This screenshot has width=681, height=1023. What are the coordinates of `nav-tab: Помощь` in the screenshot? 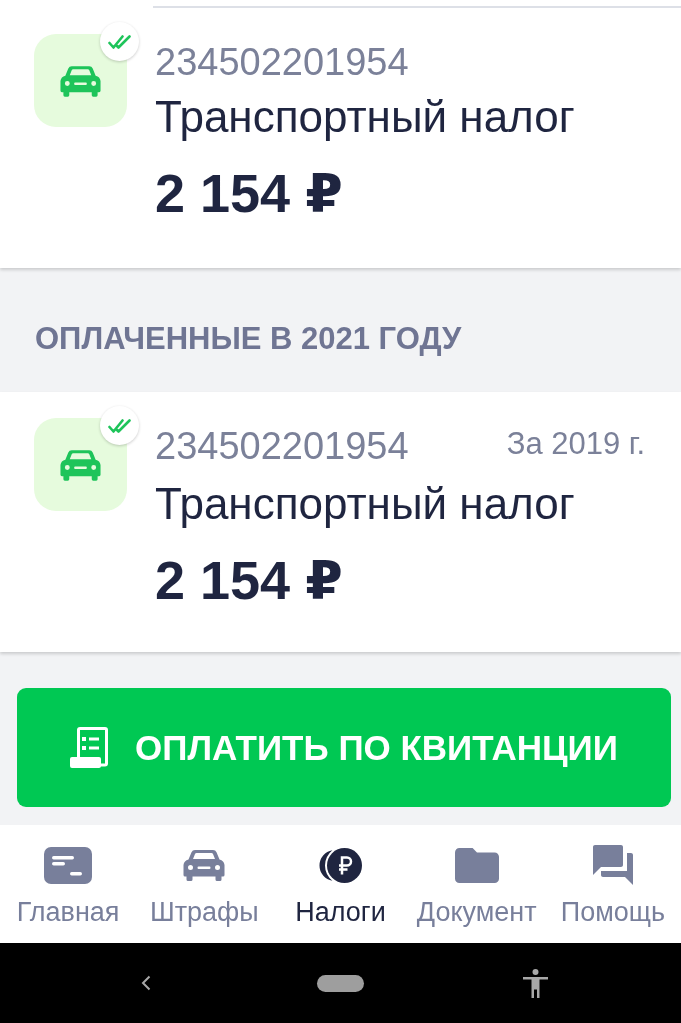 It's located at (612, 884).